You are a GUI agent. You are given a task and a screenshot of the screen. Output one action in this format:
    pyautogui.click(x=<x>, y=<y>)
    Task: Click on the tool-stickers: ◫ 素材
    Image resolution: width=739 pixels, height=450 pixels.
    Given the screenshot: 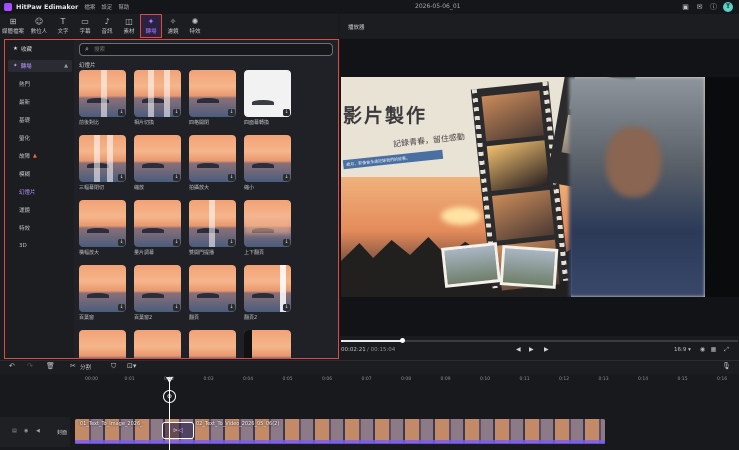 What is the action you would take?
    pyautogui.click(x=129, y=26)
    